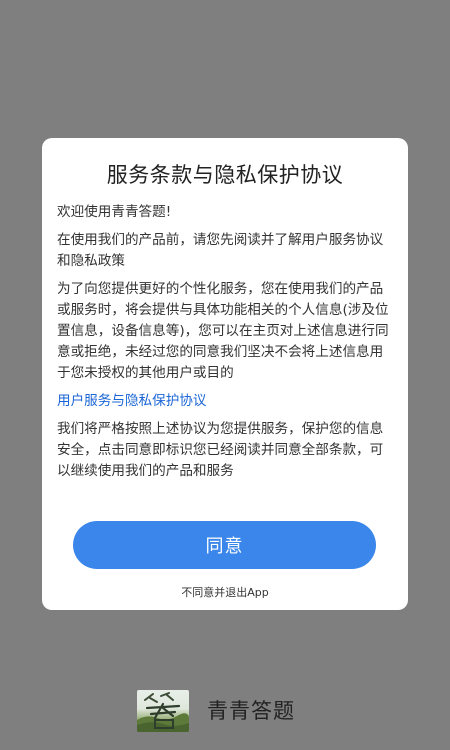 The width and height of the screenshot is (450, 750). Describe the element at coordinates (163, 711) in the screenshot. I see `qingqing-dati-logo-icon` at that location.